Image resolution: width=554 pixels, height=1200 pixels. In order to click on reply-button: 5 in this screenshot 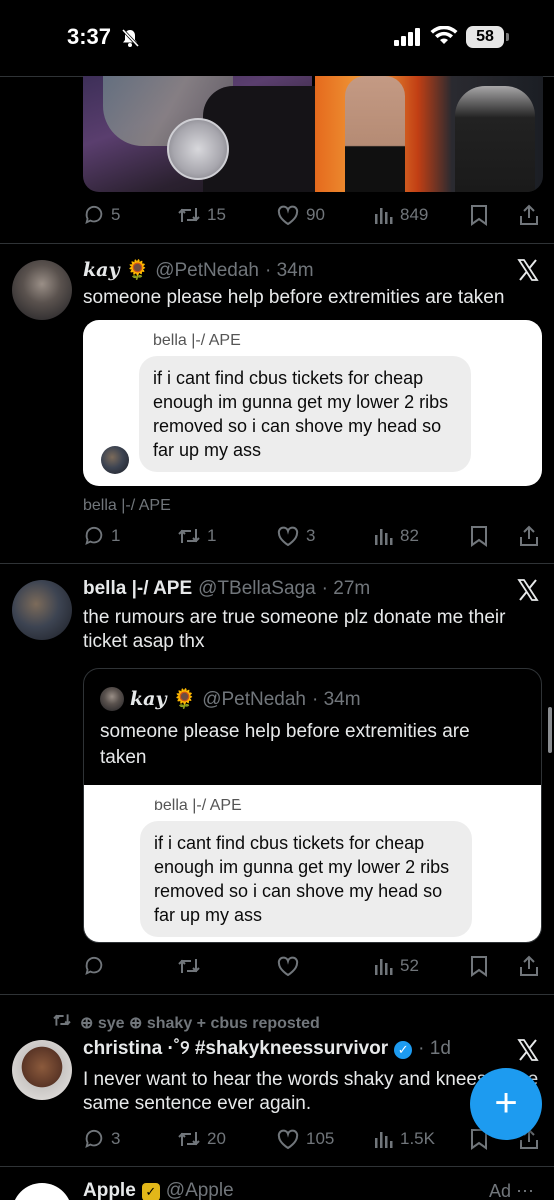, I will do `click(101, 215)`.